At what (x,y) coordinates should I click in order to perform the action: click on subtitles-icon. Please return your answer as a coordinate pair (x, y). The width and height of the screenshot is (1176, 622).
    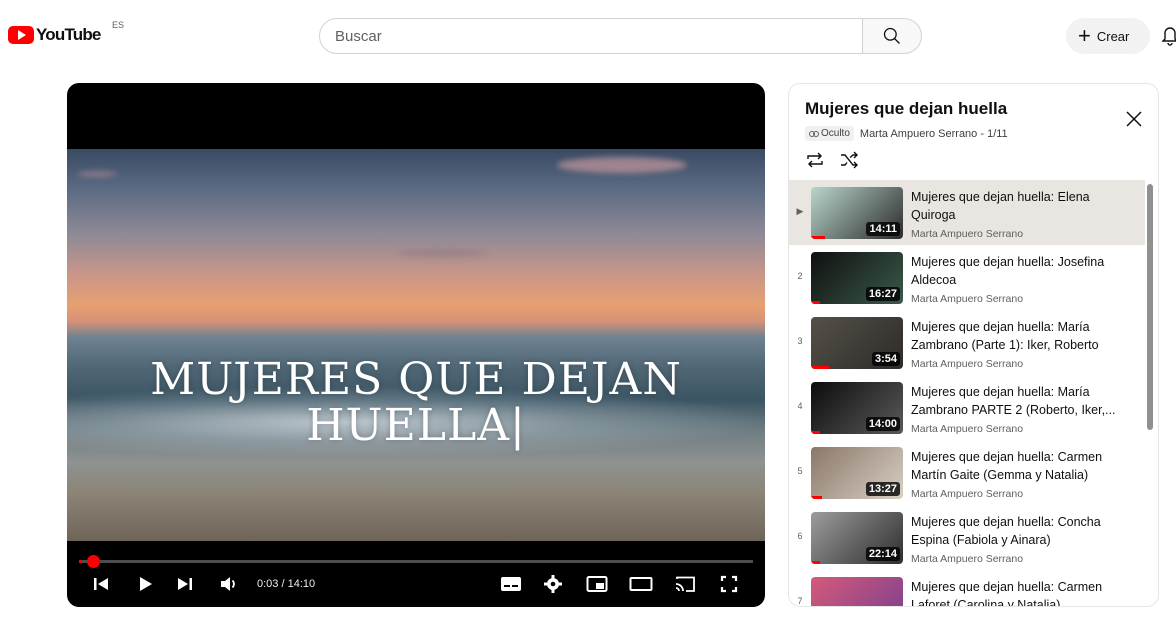
    Looking at the image, I should click on (511, 584).